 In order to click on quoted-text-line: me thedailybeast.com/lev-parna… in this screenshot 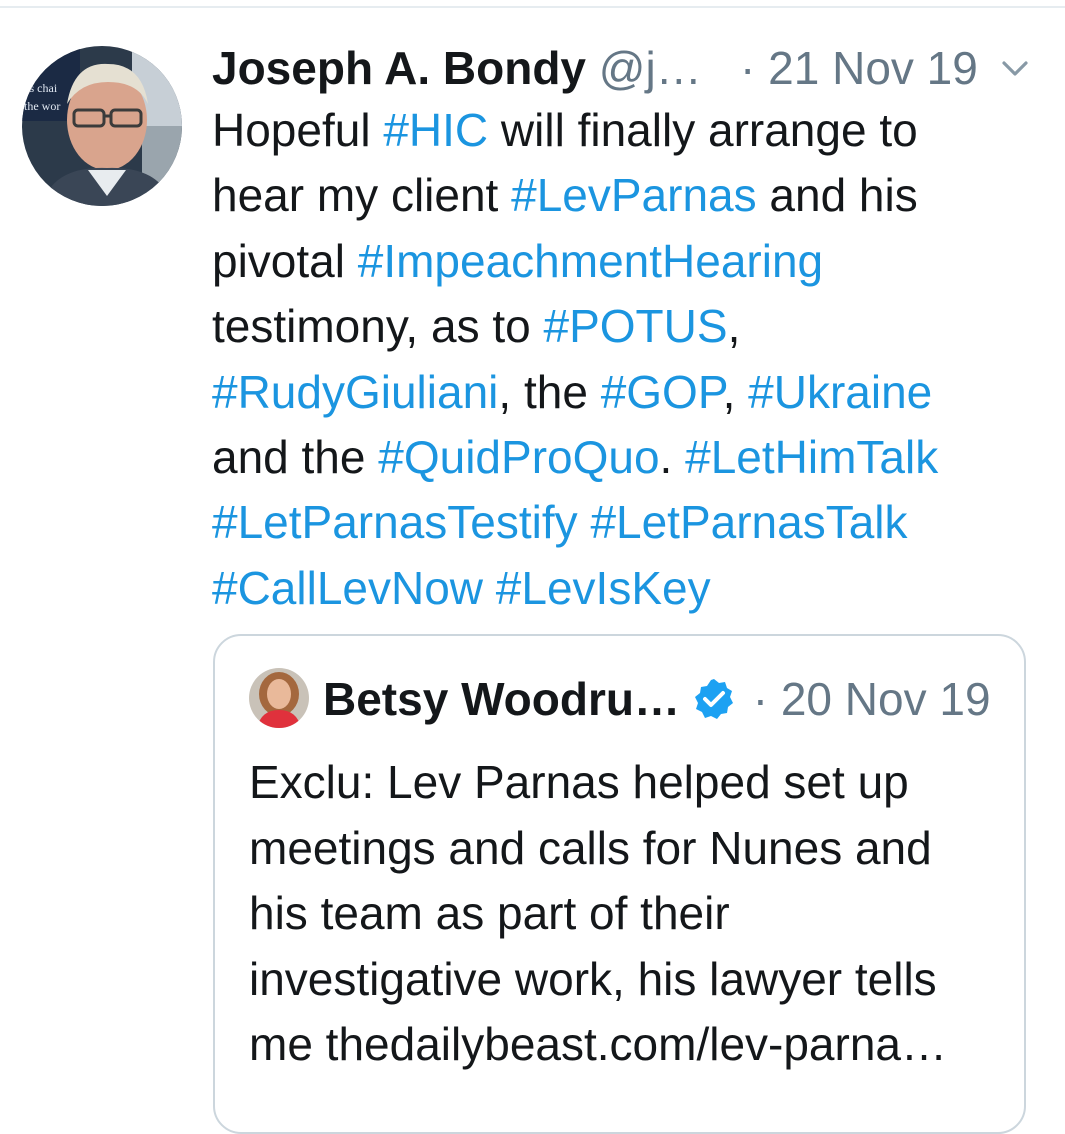, I will do `click(629, 1045)`.